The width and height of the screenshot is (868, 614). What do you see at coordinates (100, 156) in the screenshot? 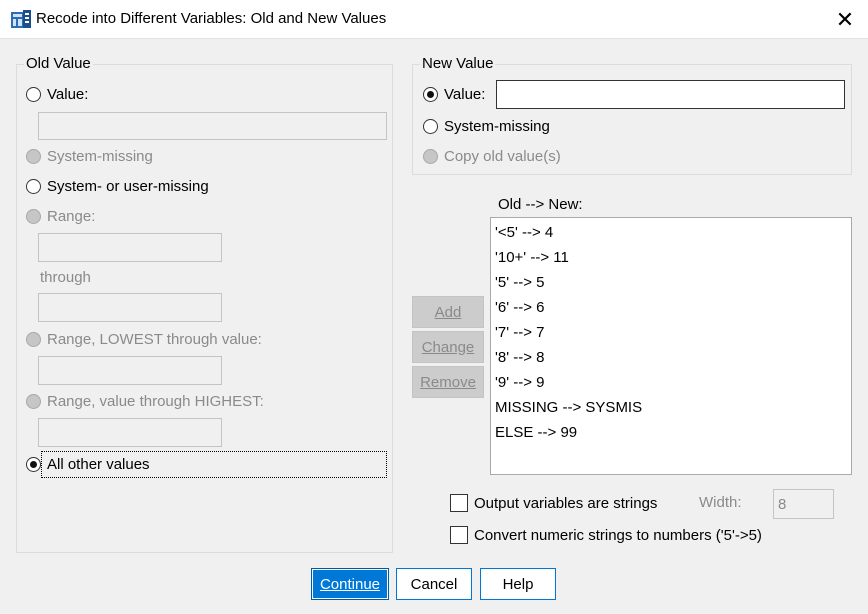
I see `old-system-missing-label: System-missing` at bounding box center [100, 156].